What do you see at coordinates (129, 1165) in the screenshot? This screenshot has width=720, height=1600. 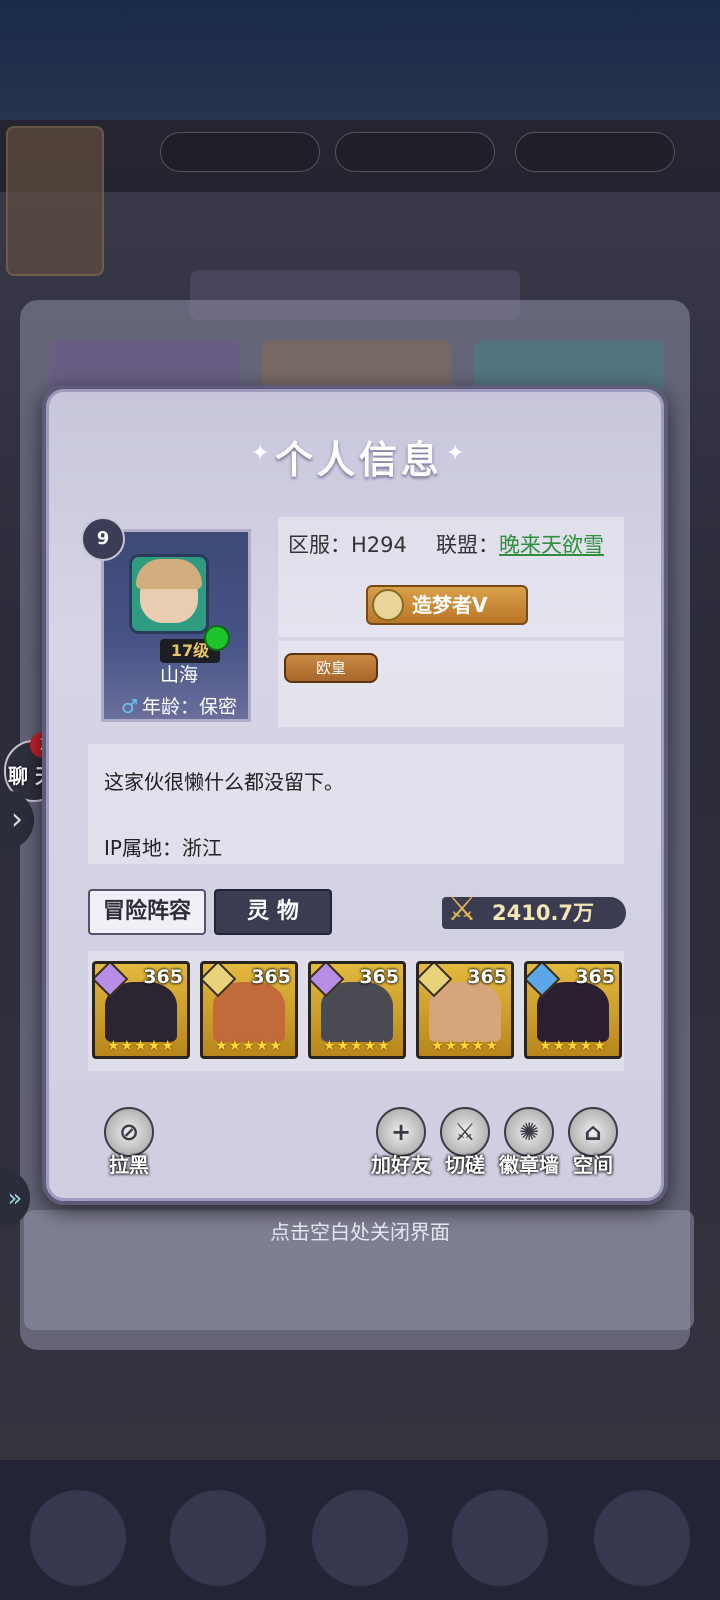 I see `block-label: 拉黑` at bounding box center [129, 1165].